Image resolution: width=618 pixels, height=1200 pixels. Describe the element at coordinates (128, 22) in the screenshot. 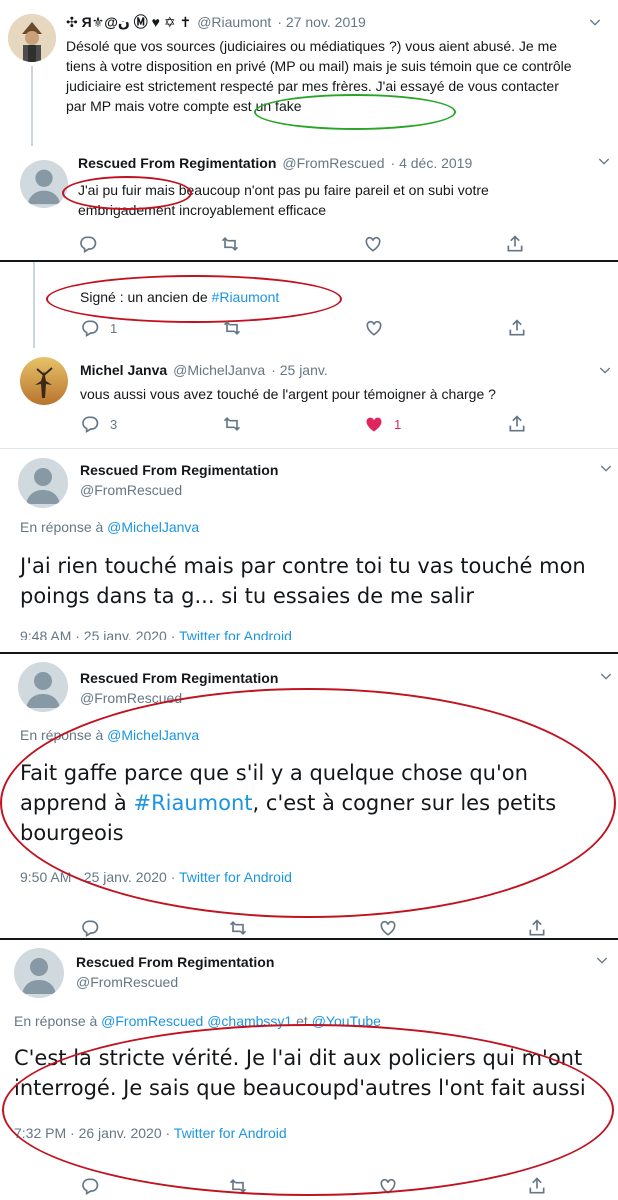

I see `author-name: ✣ Я⚜@ن Ⓜ ♥ ✡ ✝` at that location.